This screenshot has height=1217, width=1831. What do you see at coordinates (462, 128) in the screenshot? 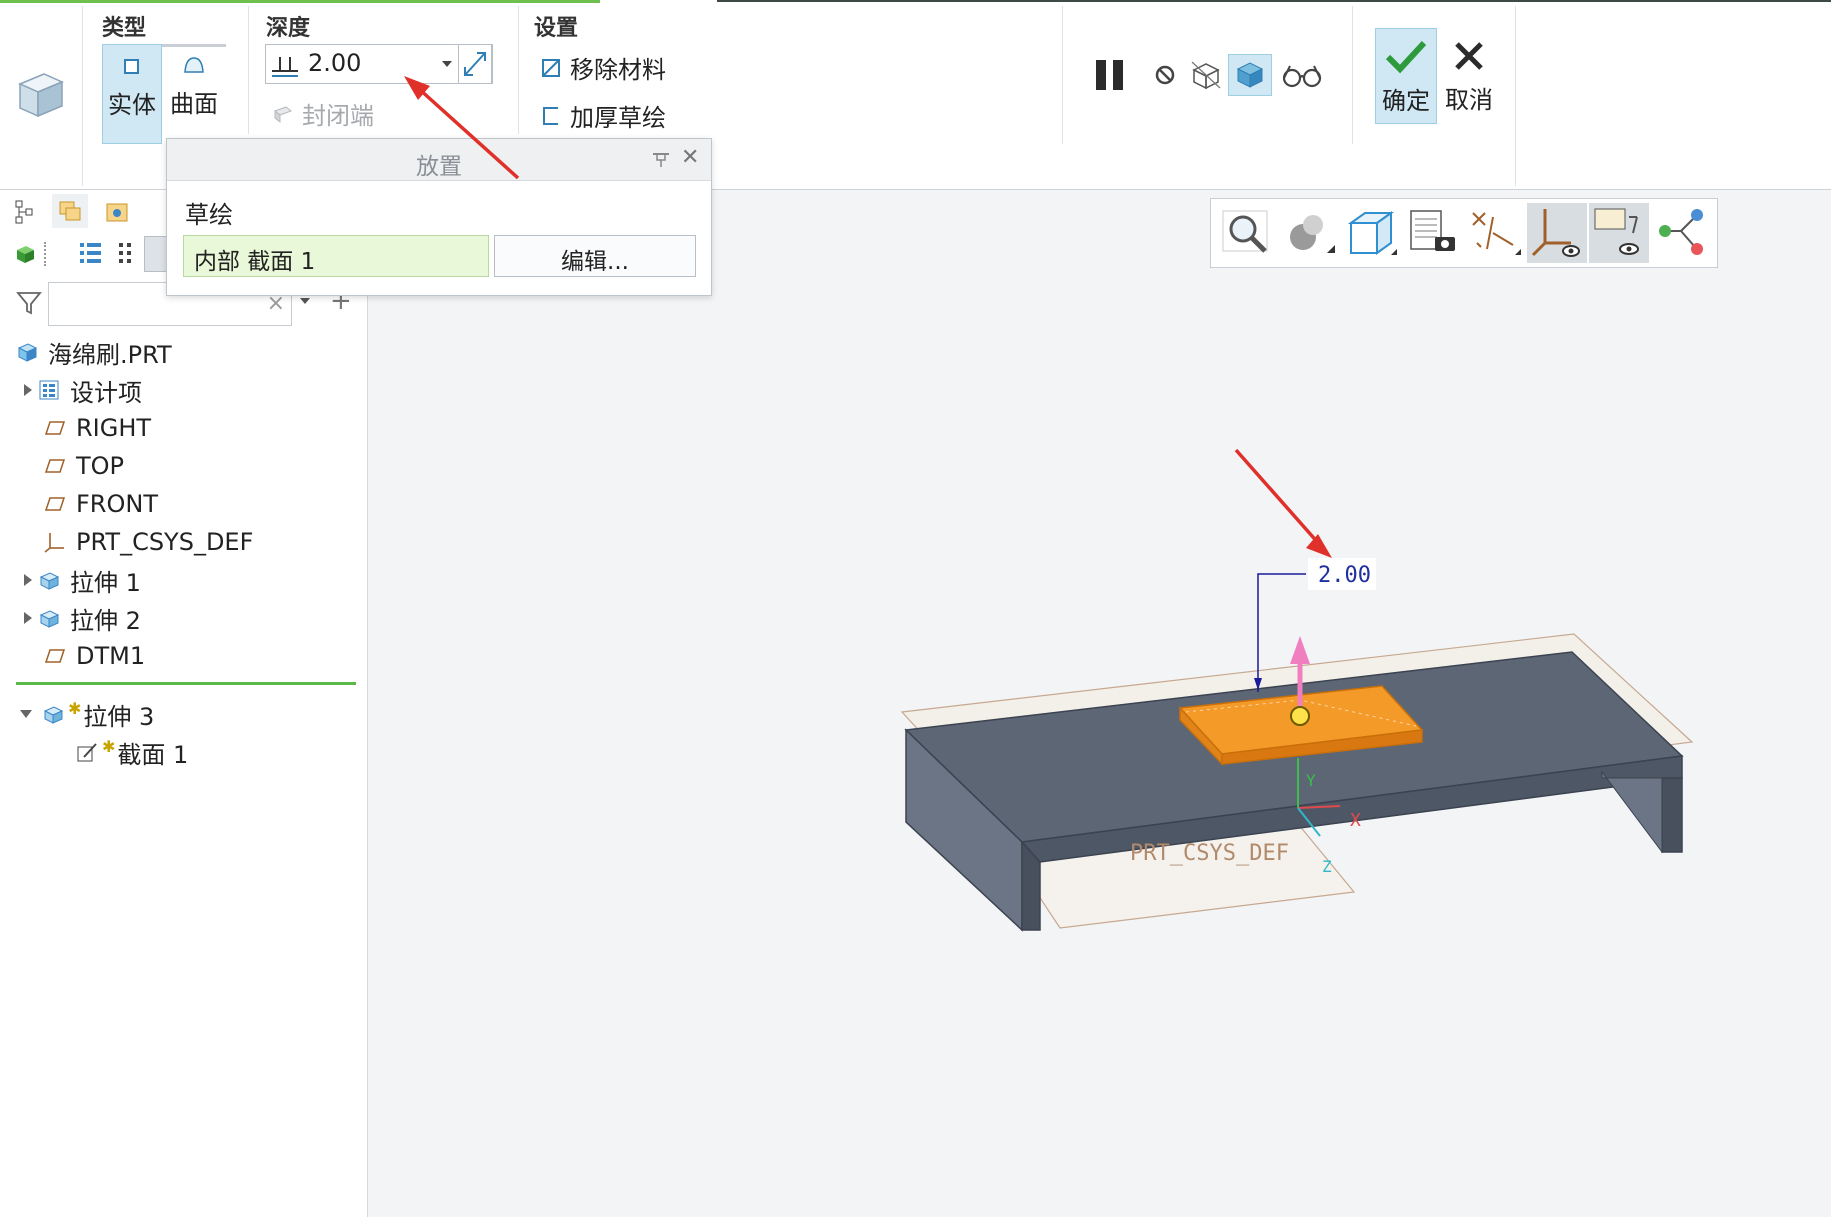
I see `annotation-arrow-depth` at bounding box center [462, 128].